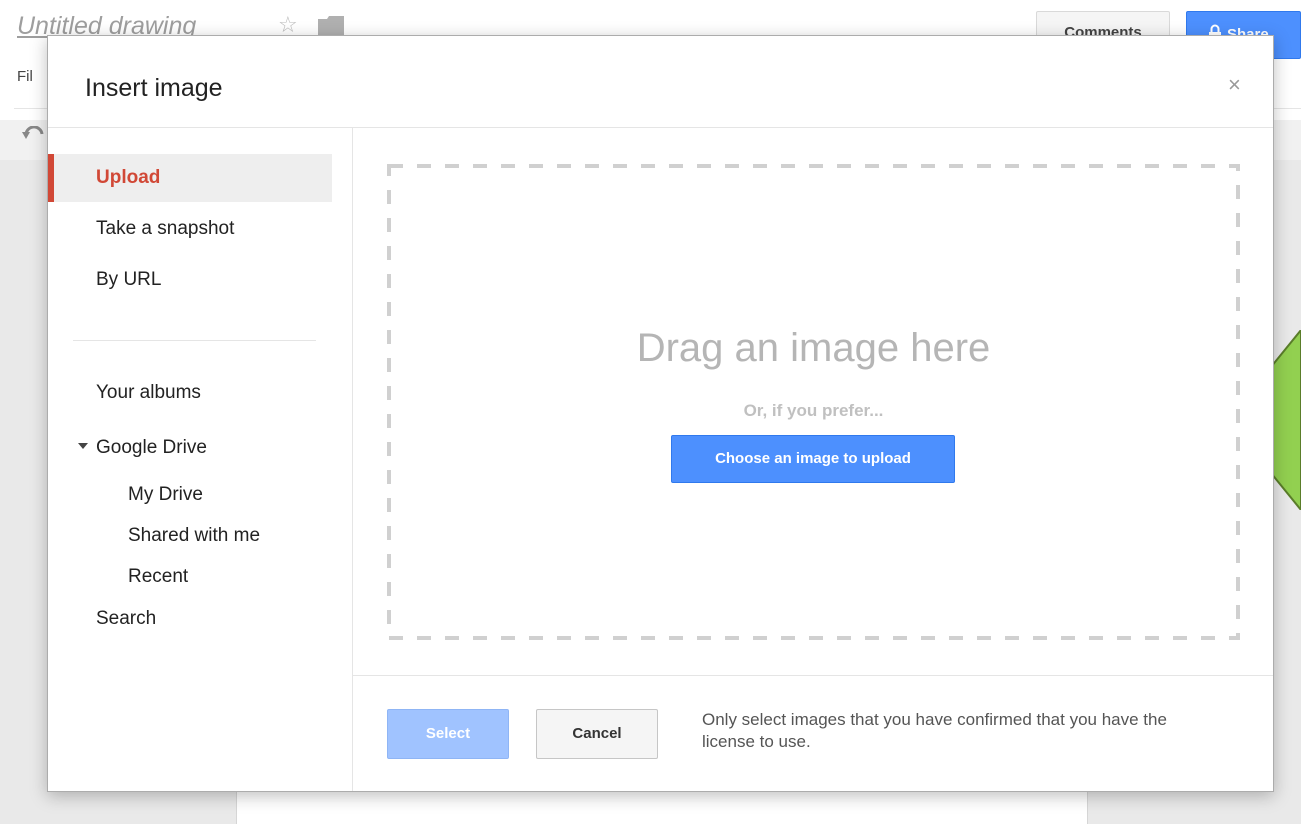 This screenshot has width=1301, height=824. What do you see at coordinates (83, 445) in the screenshot?
I see `expand-triangle-icon` at bounding box center [83, 445].